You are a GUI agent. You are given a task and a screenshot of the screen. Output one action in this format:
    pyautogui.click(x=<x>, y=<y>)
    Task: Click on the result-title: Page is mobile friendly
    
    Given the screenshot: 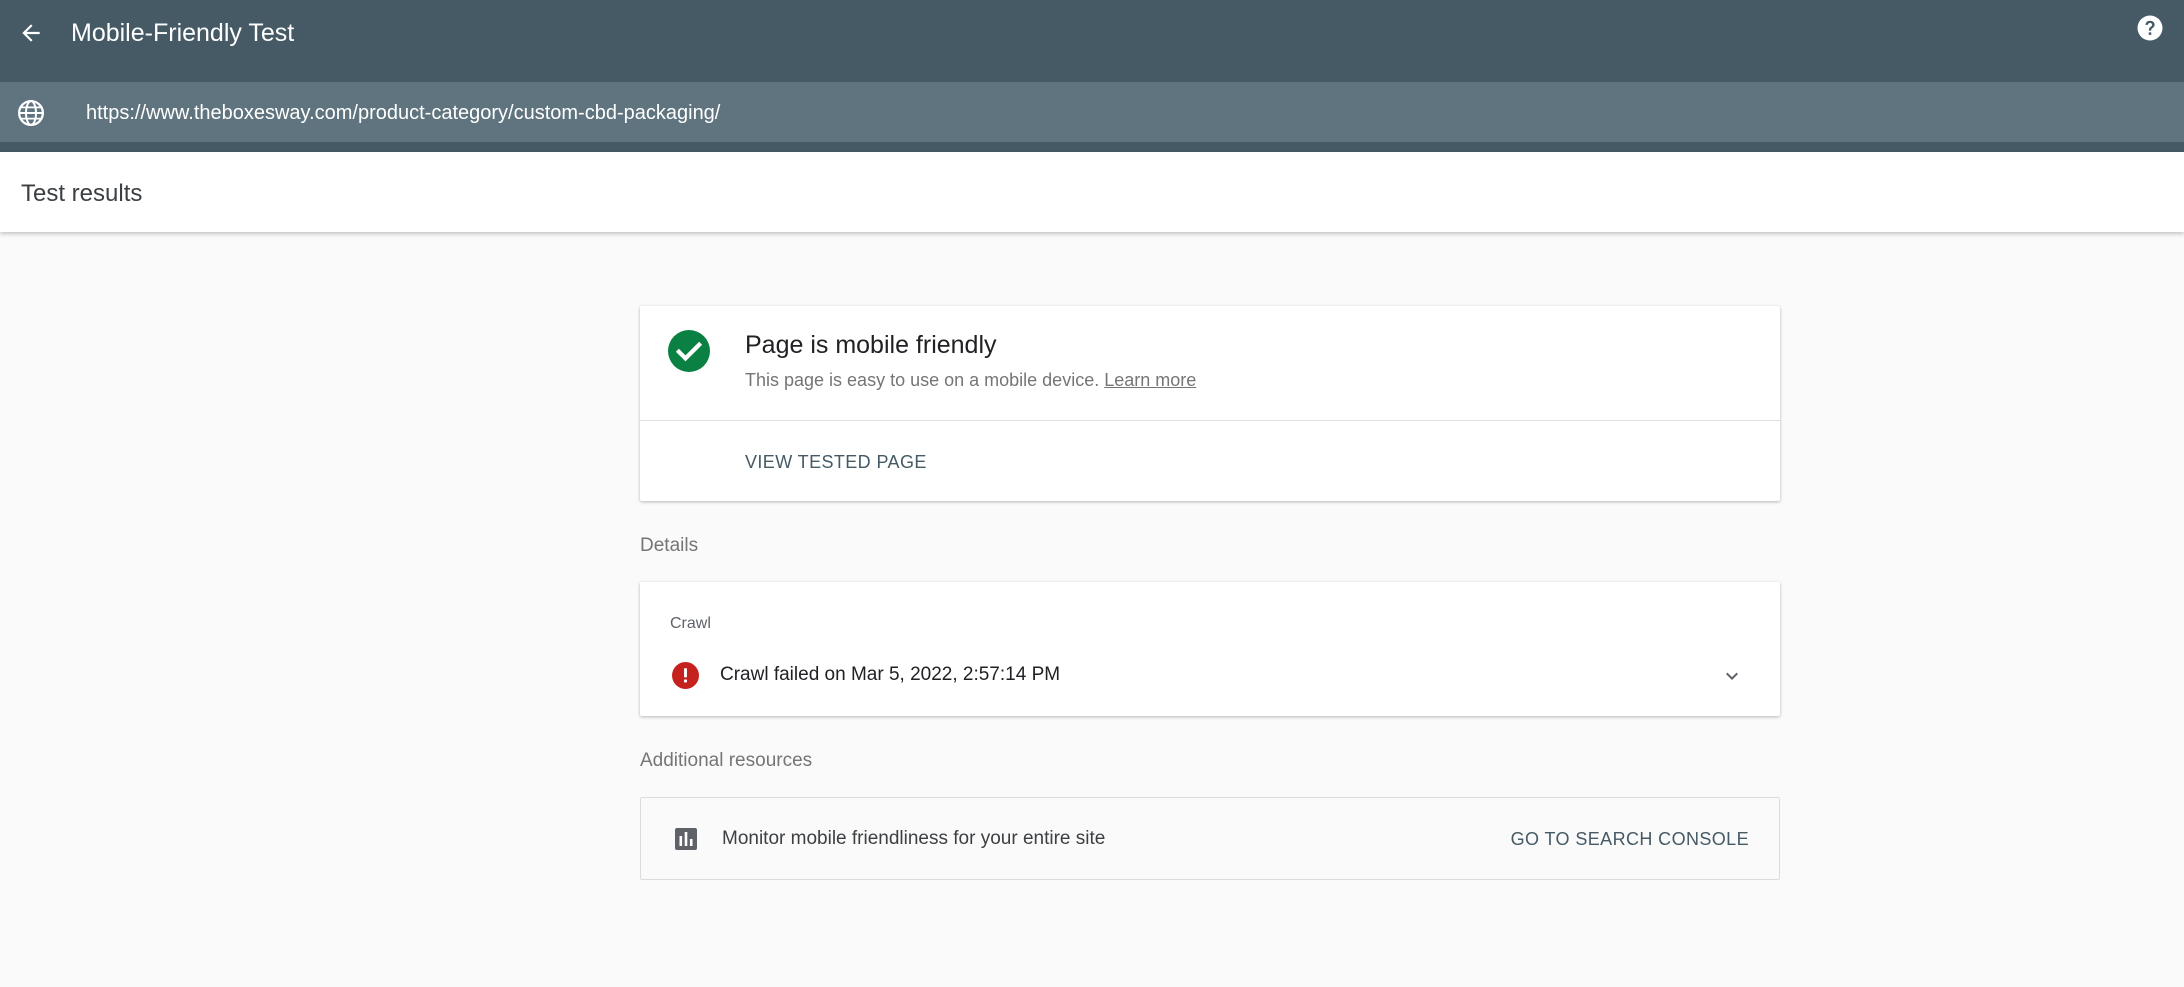 What is the action you would take?
    pyautogui.click(x=871, y=345)
    